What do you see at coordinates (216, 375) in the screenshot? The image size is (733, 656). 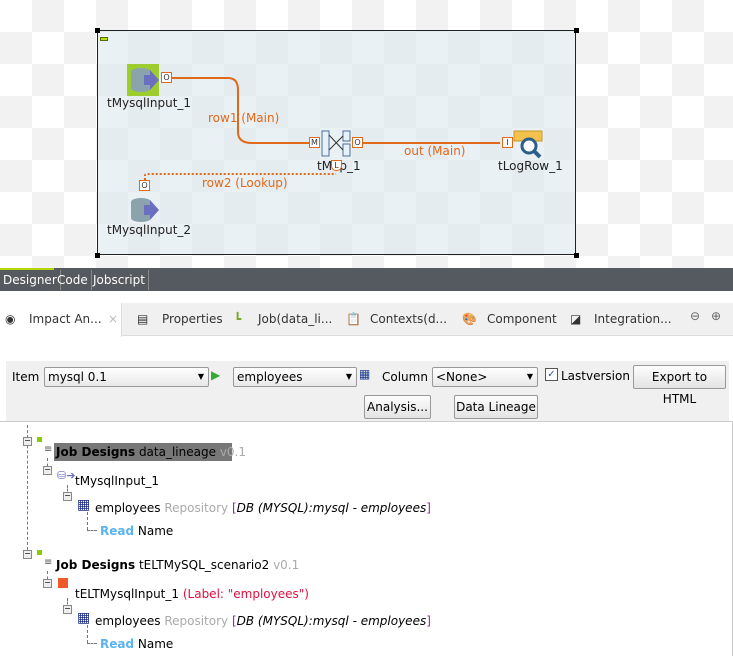 I see `table-link-icon: ▶` at bounding box center [216, 375].